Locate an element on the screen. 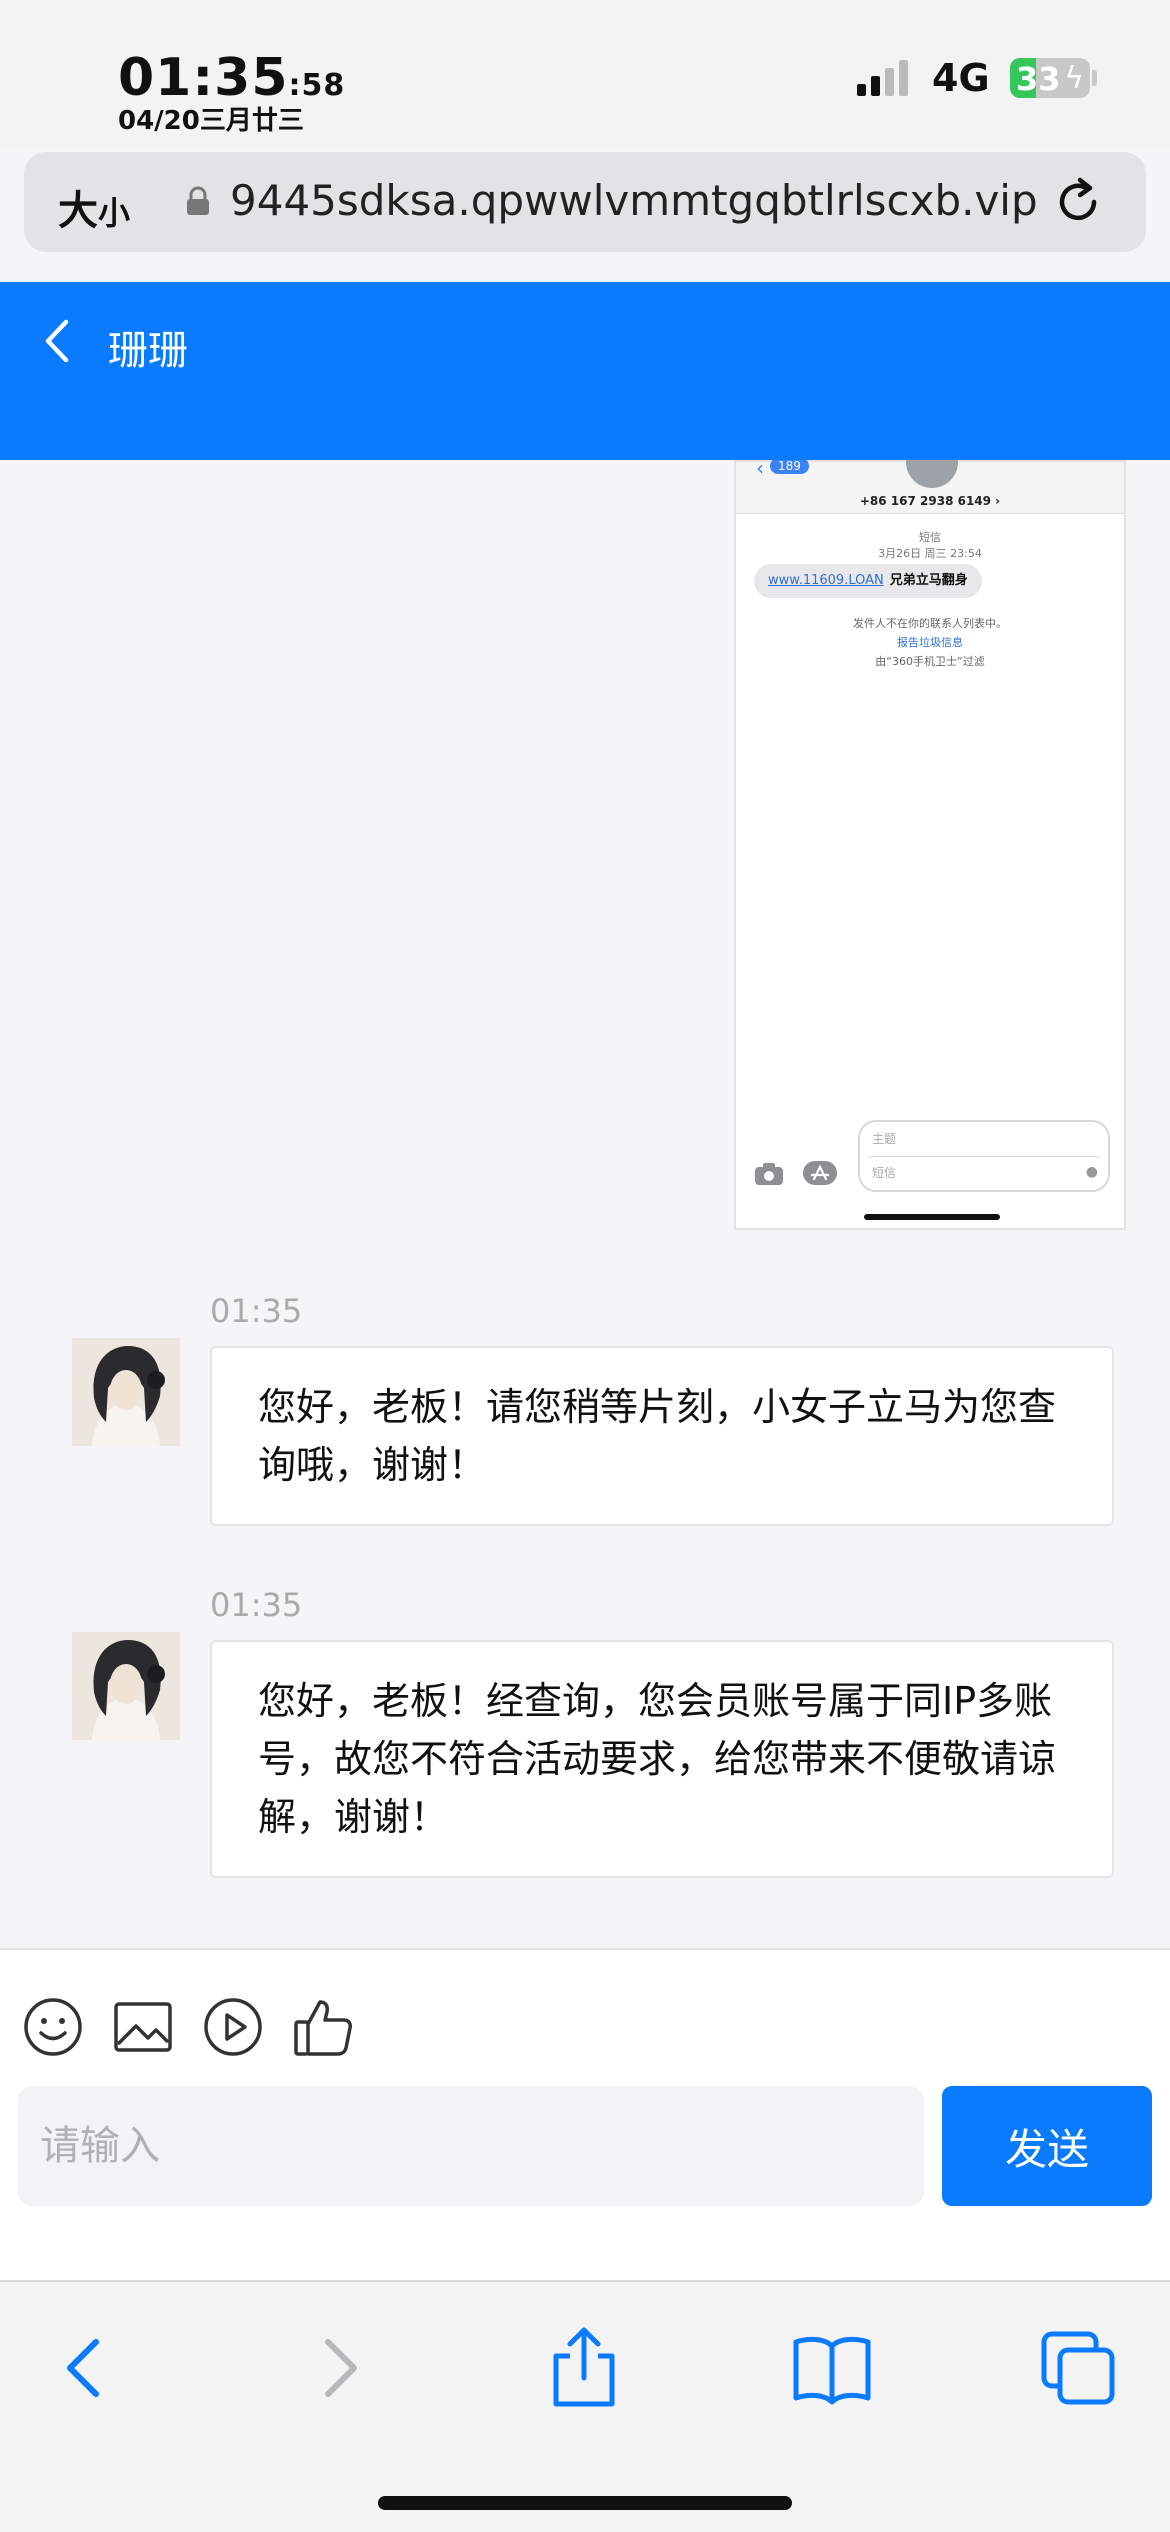 Image resolution: width=1170 pixels, height=2532 pixels. sms-divider is located at coordinates (984, 1156).